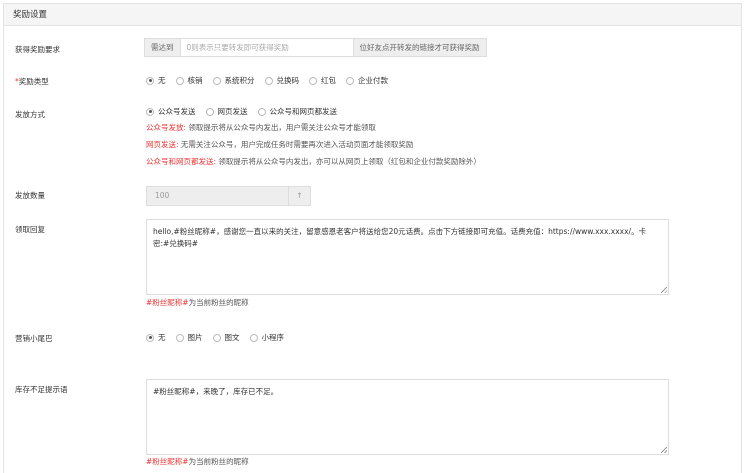 This screenshot has width=746, height=473. I want to click on reward-type-label: *奖励类型, so click(32, 81).